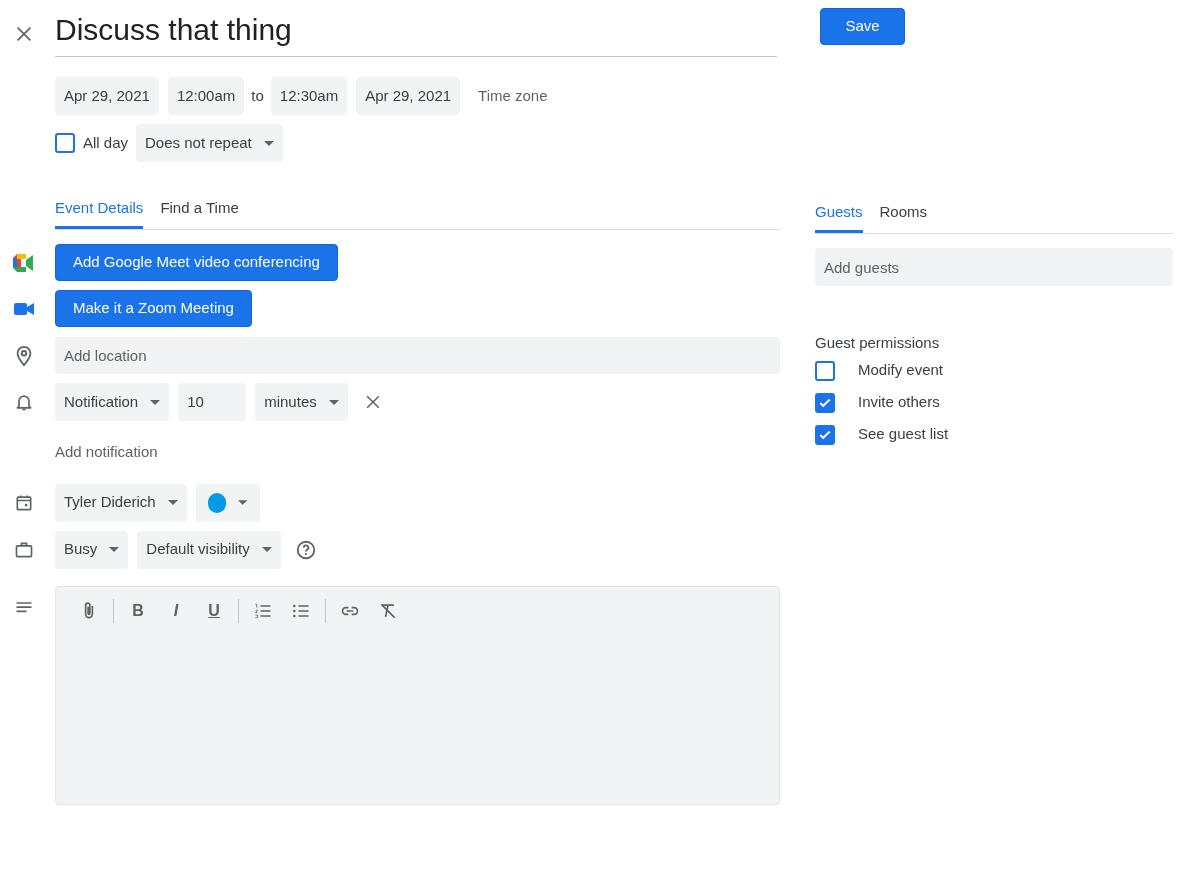 This screenshot has height=875, width=1200. Describe the element at coordinates (214, 610) in the screenshot. I see `underline-button: U` at that location.